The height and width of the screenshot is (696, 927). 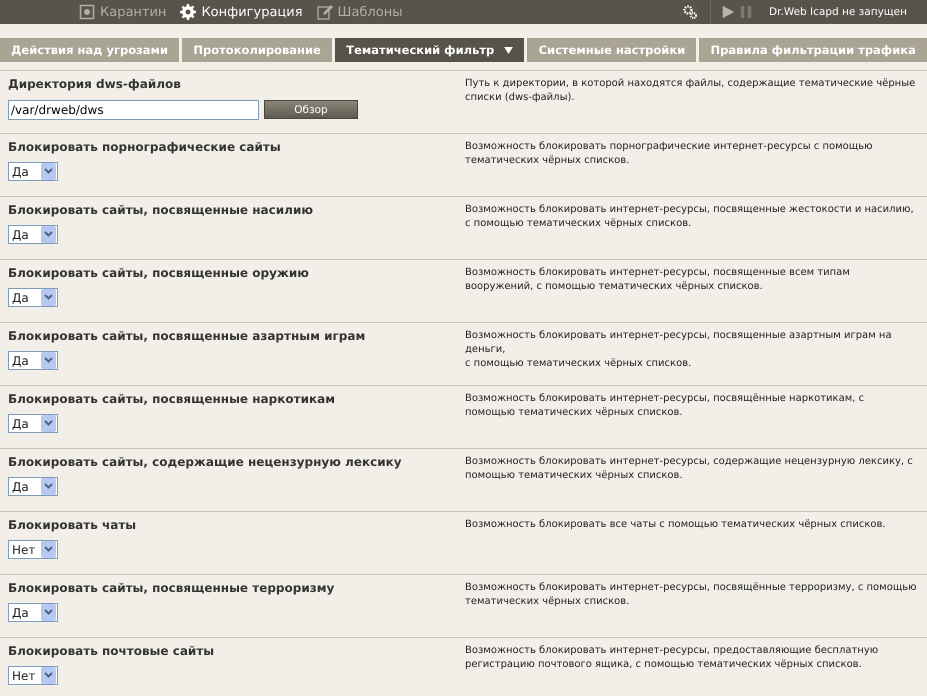 I want to click on pencil-icon, so click(x=324, y=12).